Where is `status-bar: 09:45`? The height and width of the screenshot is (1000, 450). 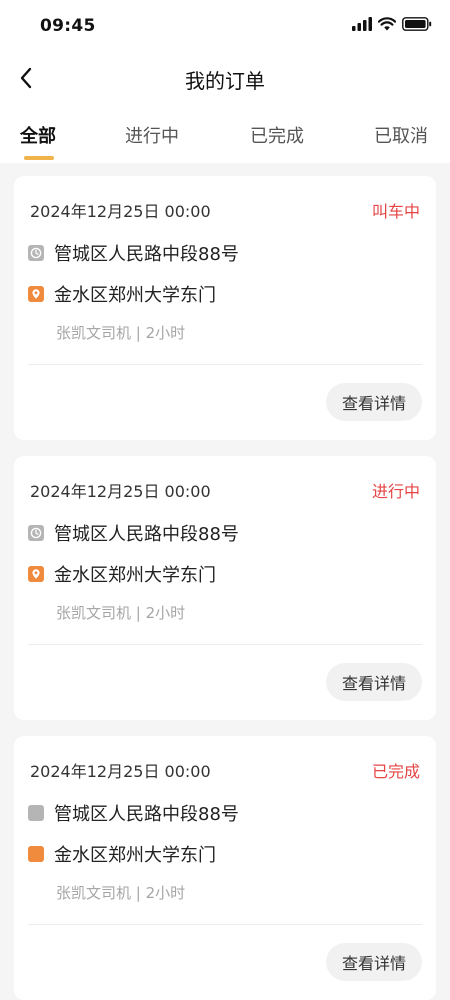 status-bar: 09:45 is located at coordinates (225, 26).